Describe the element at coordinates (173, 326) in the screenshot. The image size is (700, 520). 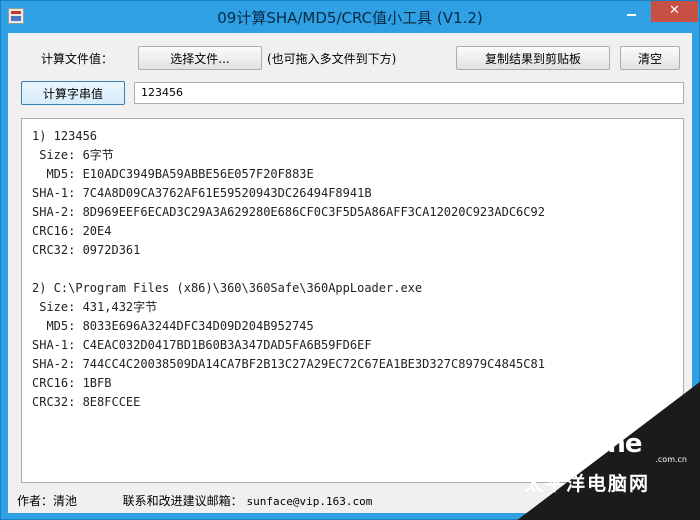
I see `result-md5: MD5: 8033E696A3244DFC34D09D204B952745` at that location.